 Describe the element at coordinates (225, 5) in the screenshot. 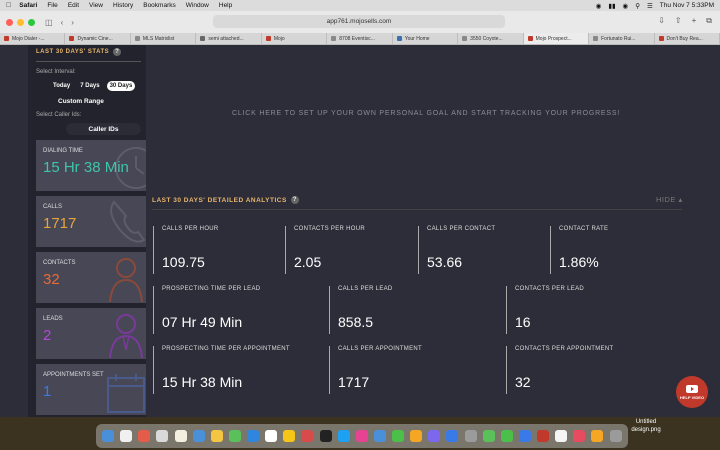

I see `menu-help: Help` at that location.